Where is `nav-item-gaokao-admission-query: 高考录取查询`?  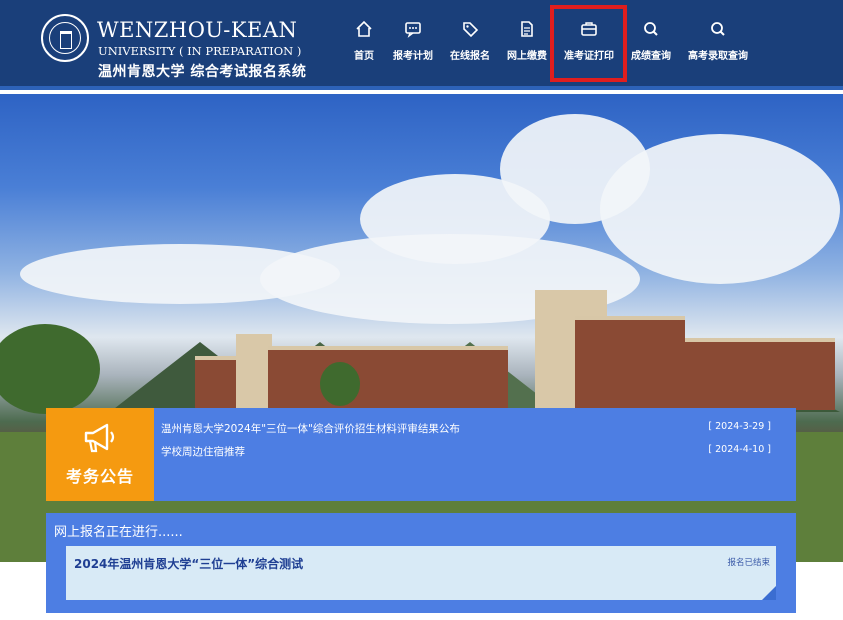
nav-item-gaokao-admission-query: 高考录取查询 is located at coordinates (718, 41).